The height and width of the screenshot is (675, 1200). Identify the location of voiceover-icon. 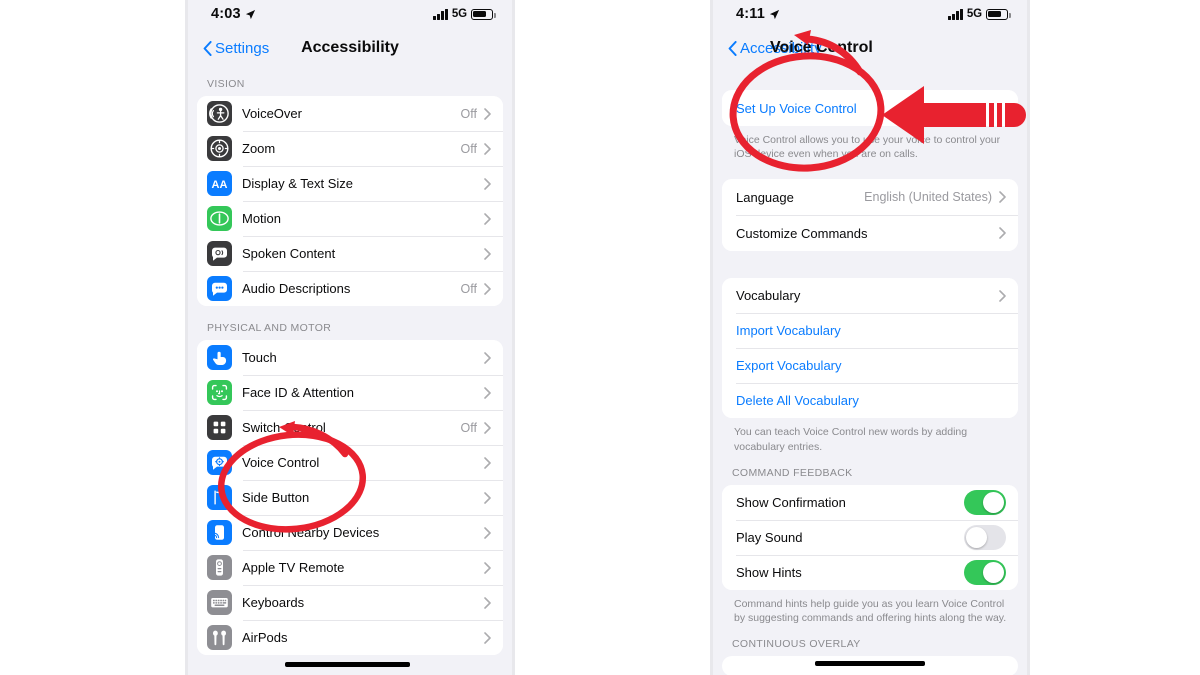
(219, 113).